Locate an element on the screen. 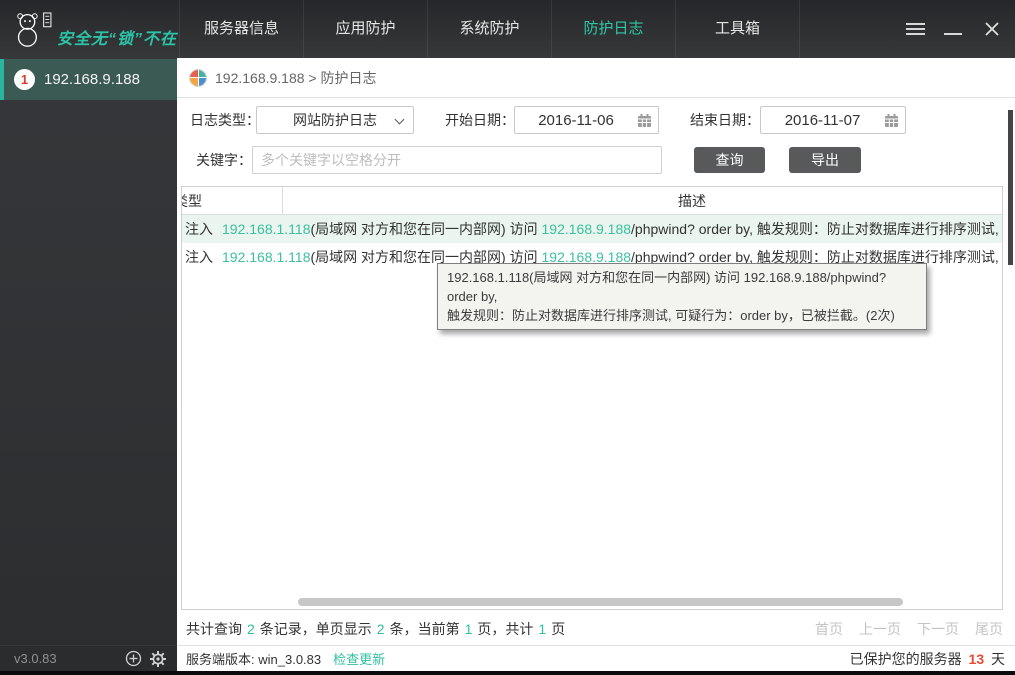 The image size is (1015, 675). protected-days-prefix: 已保护您的服务器 is located at coordinates (905, 658).